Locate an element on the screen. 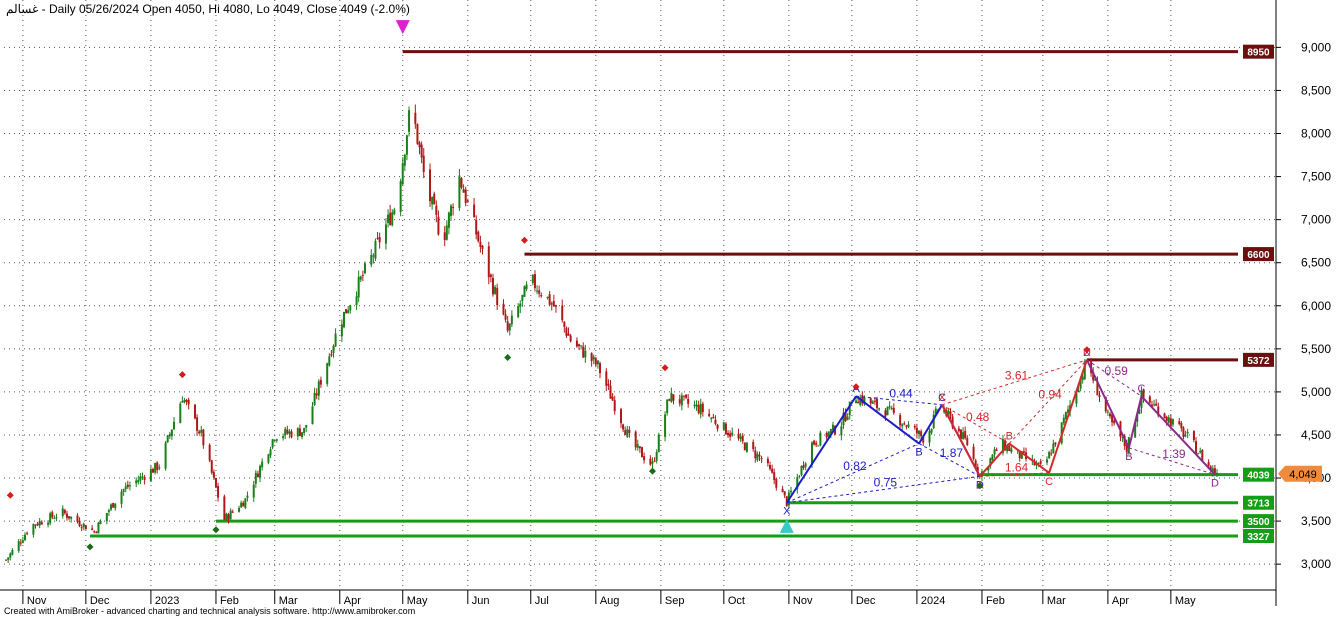  pattern-ratio-label: 1.87 is located at coordinates (952, 453).